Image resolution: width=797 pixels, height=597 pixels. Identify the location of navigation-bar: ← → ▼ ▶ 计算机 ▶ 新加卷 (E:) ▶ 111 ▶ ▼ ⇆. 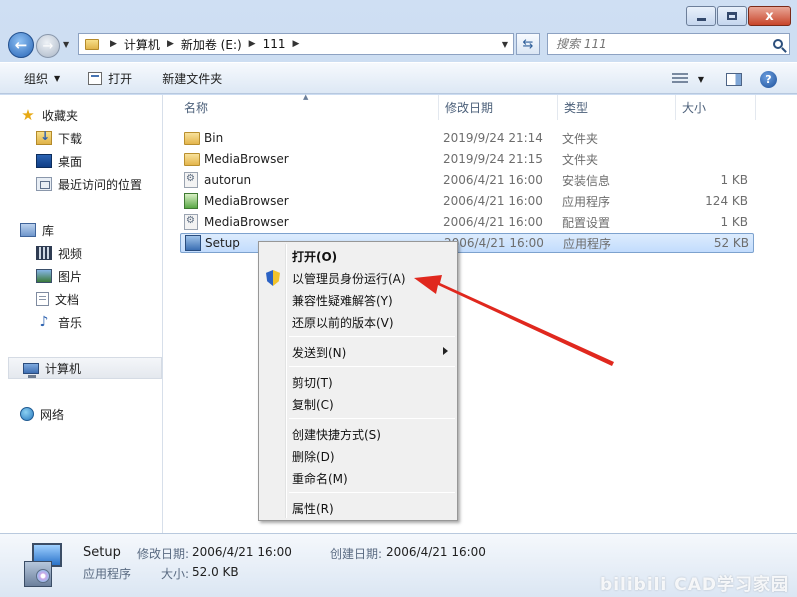
(398, 44).